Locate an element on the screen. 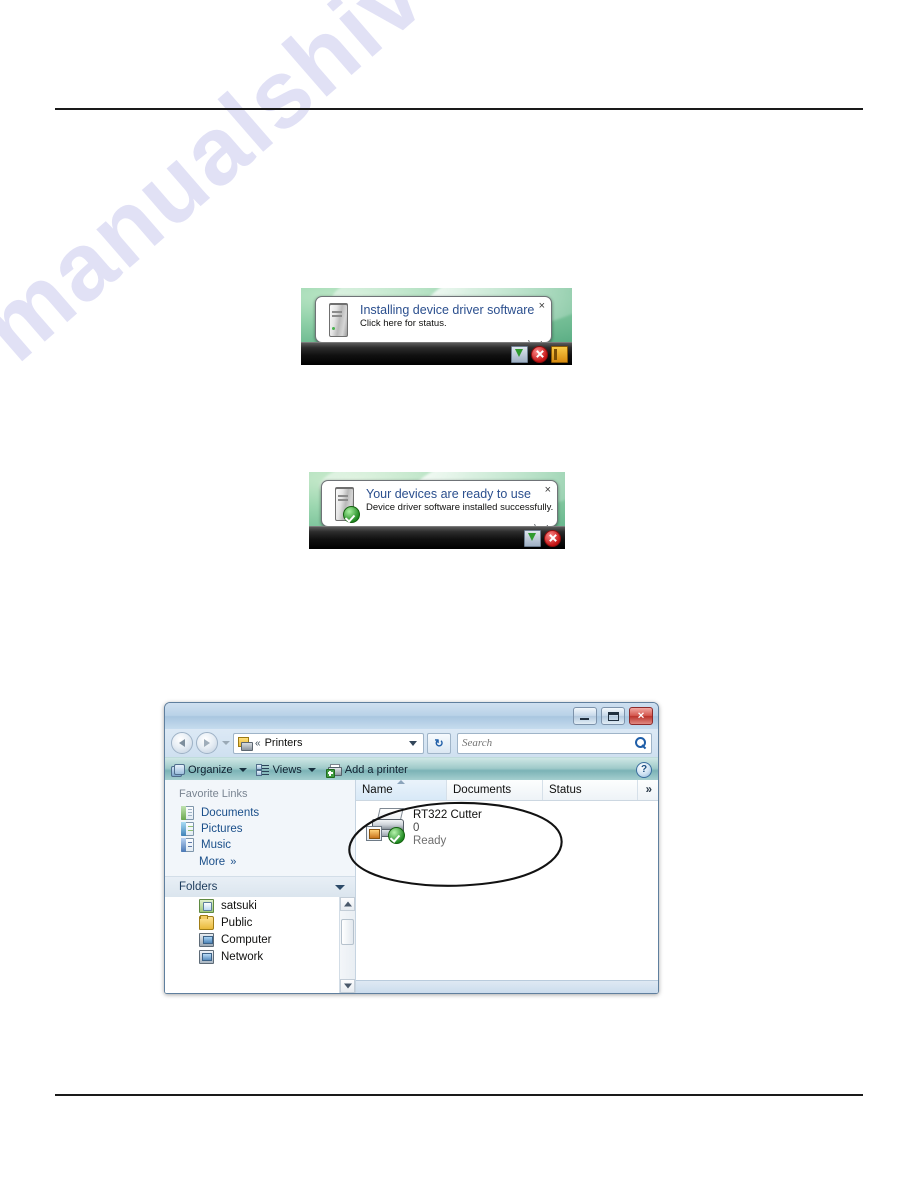 The width and height of the screenshot is (918, 1188). system-tray is located at coordinates (539, 354).